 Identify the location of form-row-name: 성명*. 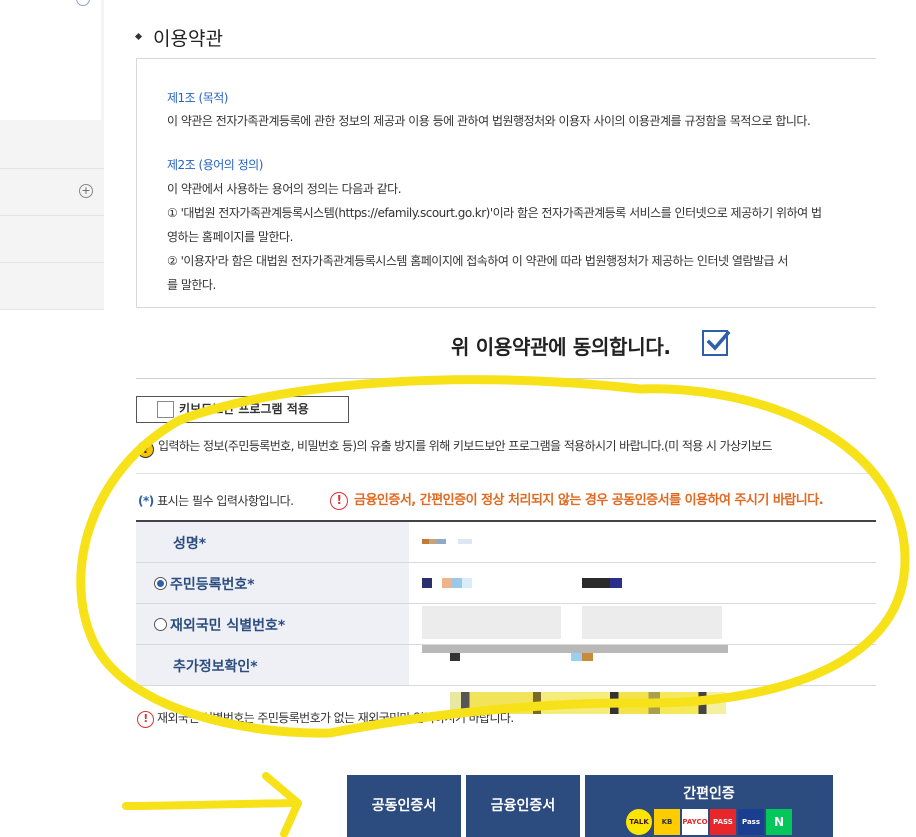
(506, 542).